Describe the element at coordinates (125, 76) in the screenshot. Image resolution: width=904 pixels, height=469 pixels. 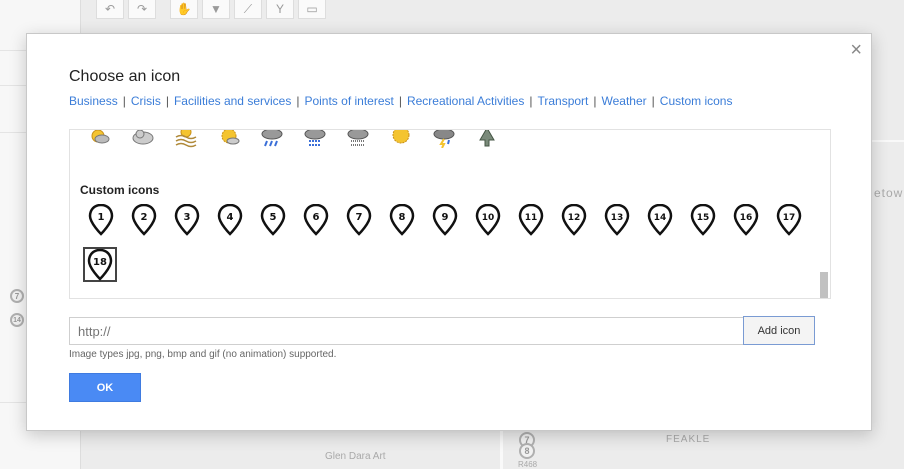
I see `dialog-title: Choose an icon` at that location.